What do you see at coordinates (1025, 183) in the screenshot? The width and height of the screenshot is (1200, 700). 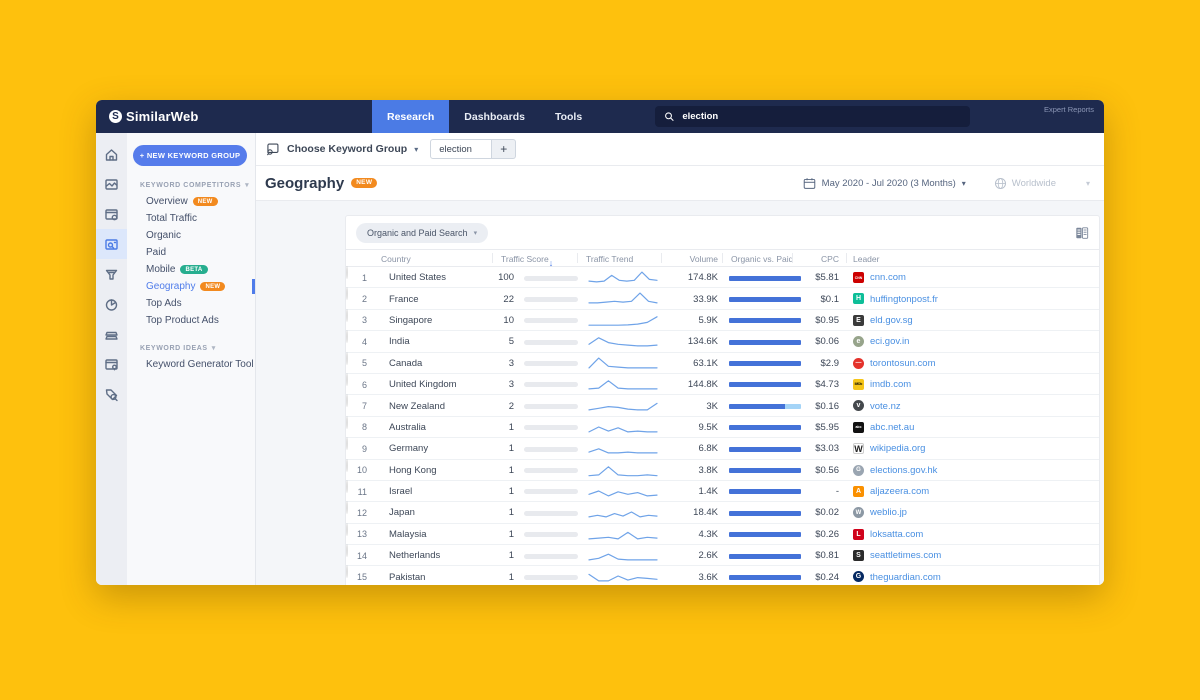 I see `region-selector: Worldwide` at bounding box center [1025, 183].